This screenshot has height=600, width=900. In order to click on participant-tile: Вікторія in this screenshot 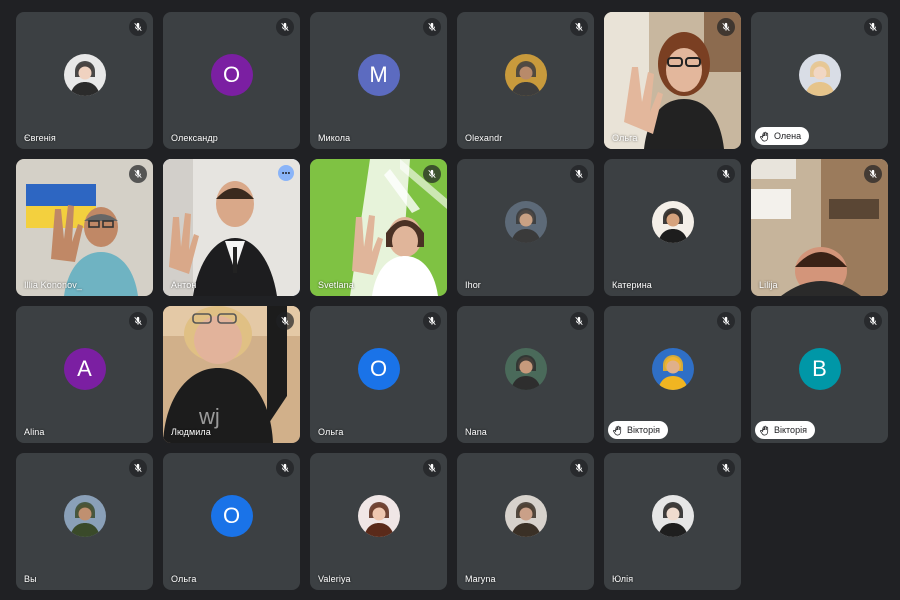, I will do `click(672, 374)`.